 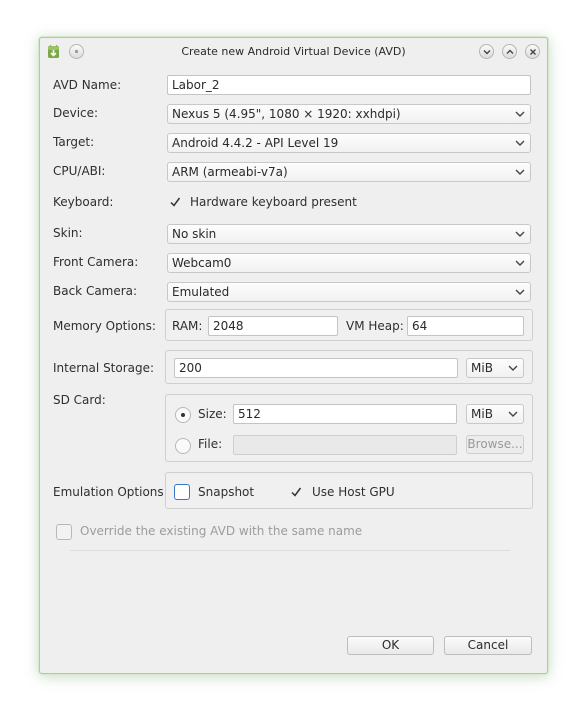 I want to click on avd-name-label: AVD Name:, so click(x=87, y=85).